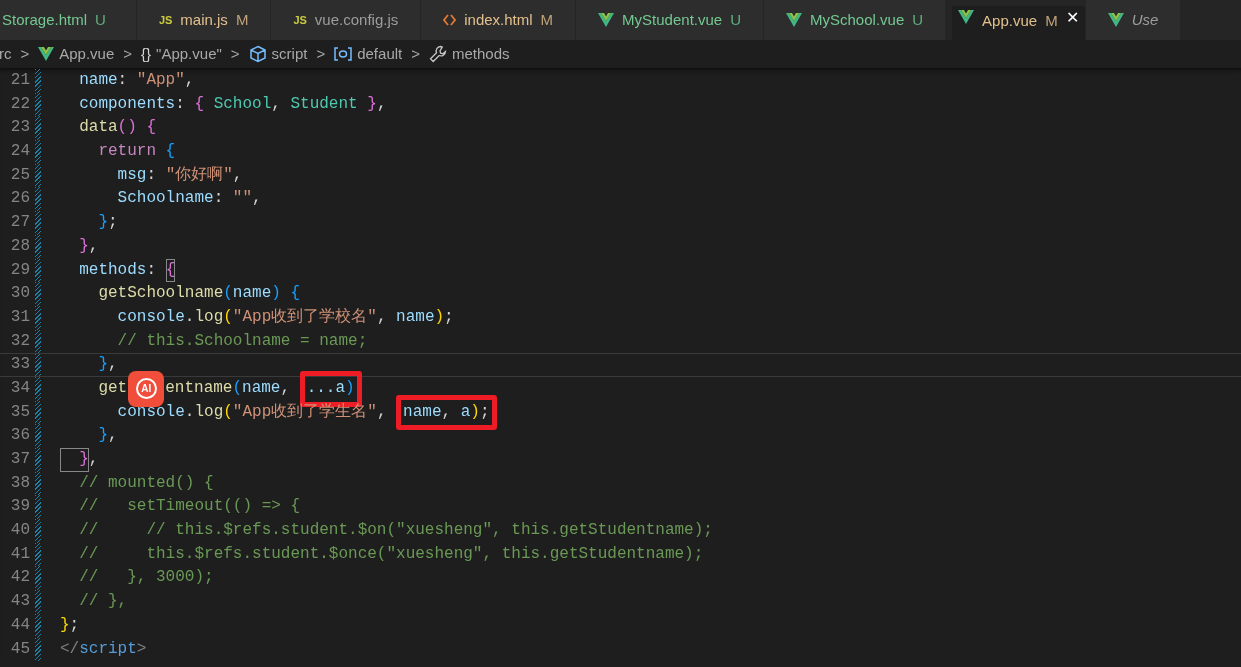 Image resolution: width=1241 pixels, height=667 pixels. What do you see at coordinates (19, 483) in the screenshot?
I see `line-number: 38` at bounding box center [19, 483].